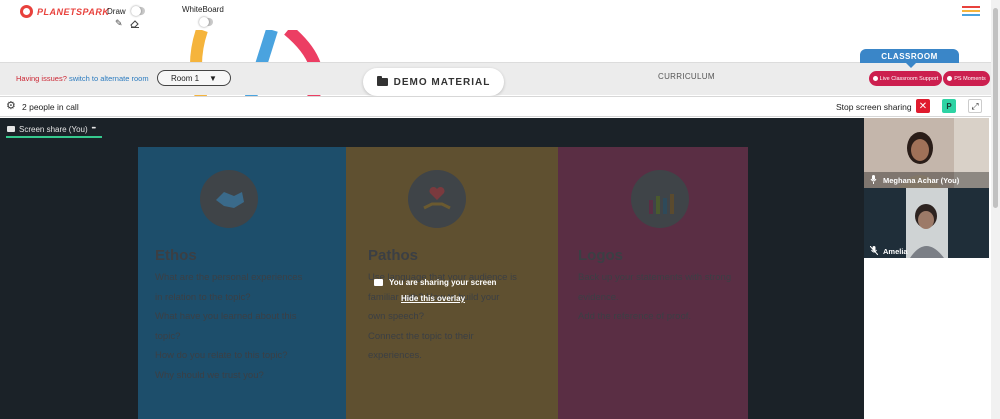 The image size is (1000, 419). What do you see at coordinates (229, 199) in the screenshot?
I see `handshake-icon` at bounding box center [229, 199].